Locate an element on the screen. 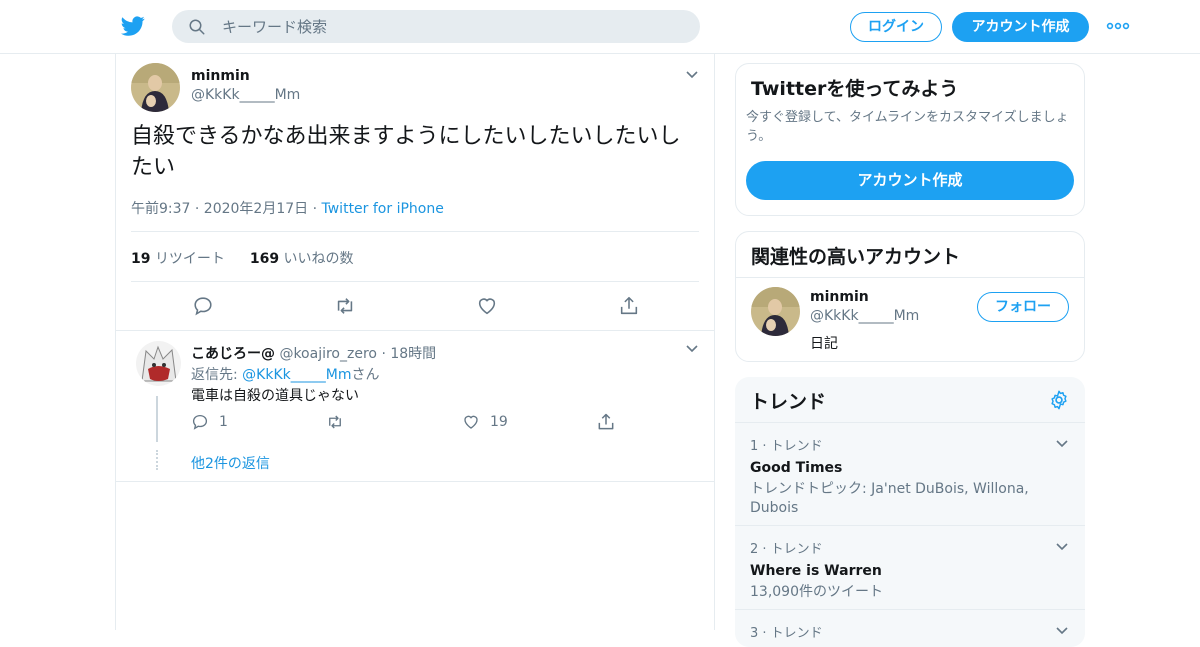 The image size is (1200, 647). more-replies-link: 他2件の返信 is located at coordinates (230, 463).